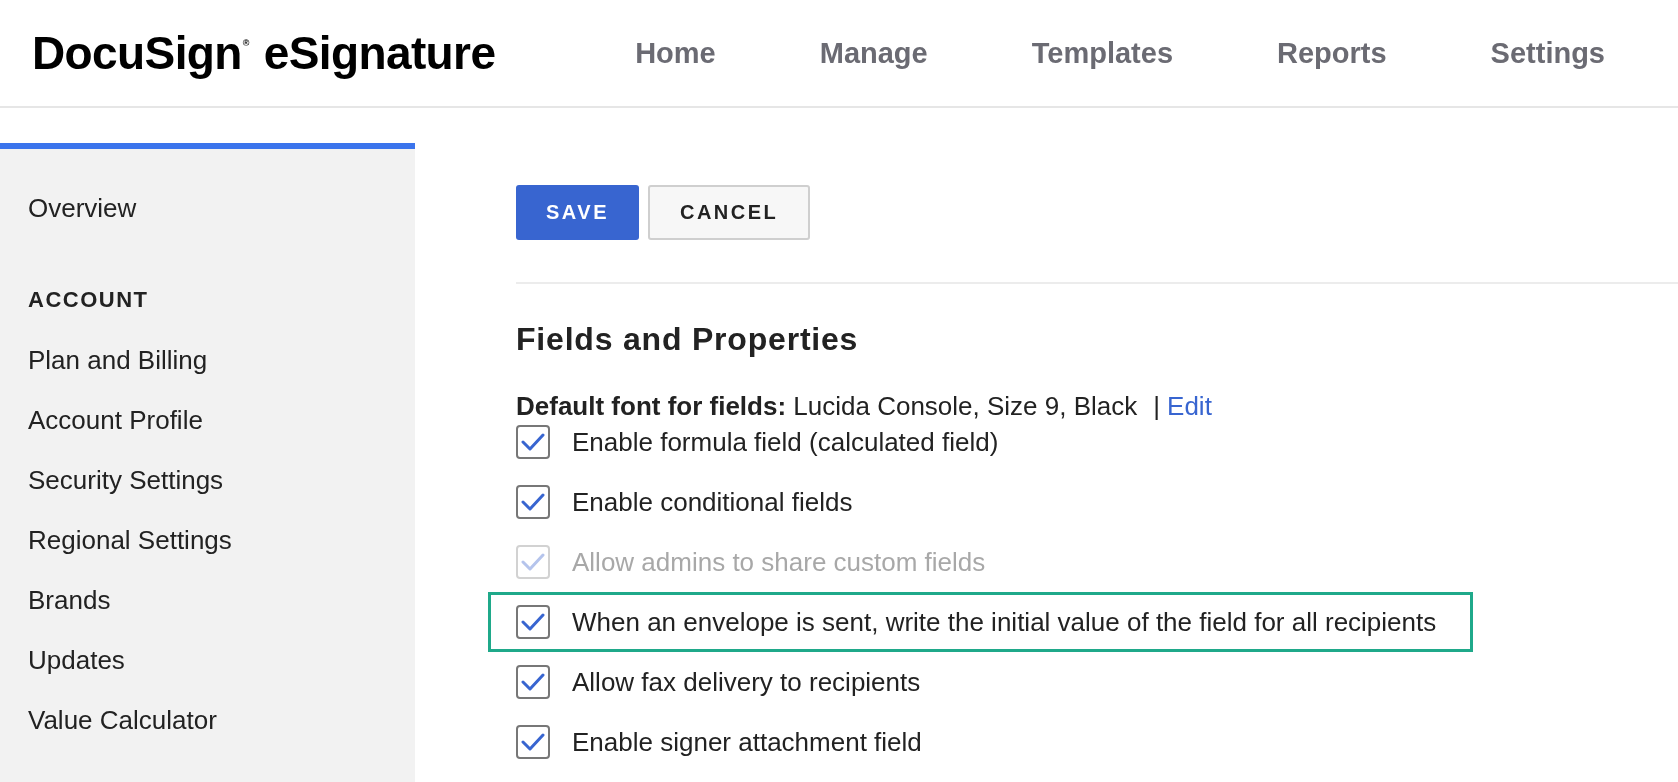 The image size is (1678, 782). Describe the element at coordinates (1189, 406) in the screenshot. I see `edit-link: Edit` at that location.